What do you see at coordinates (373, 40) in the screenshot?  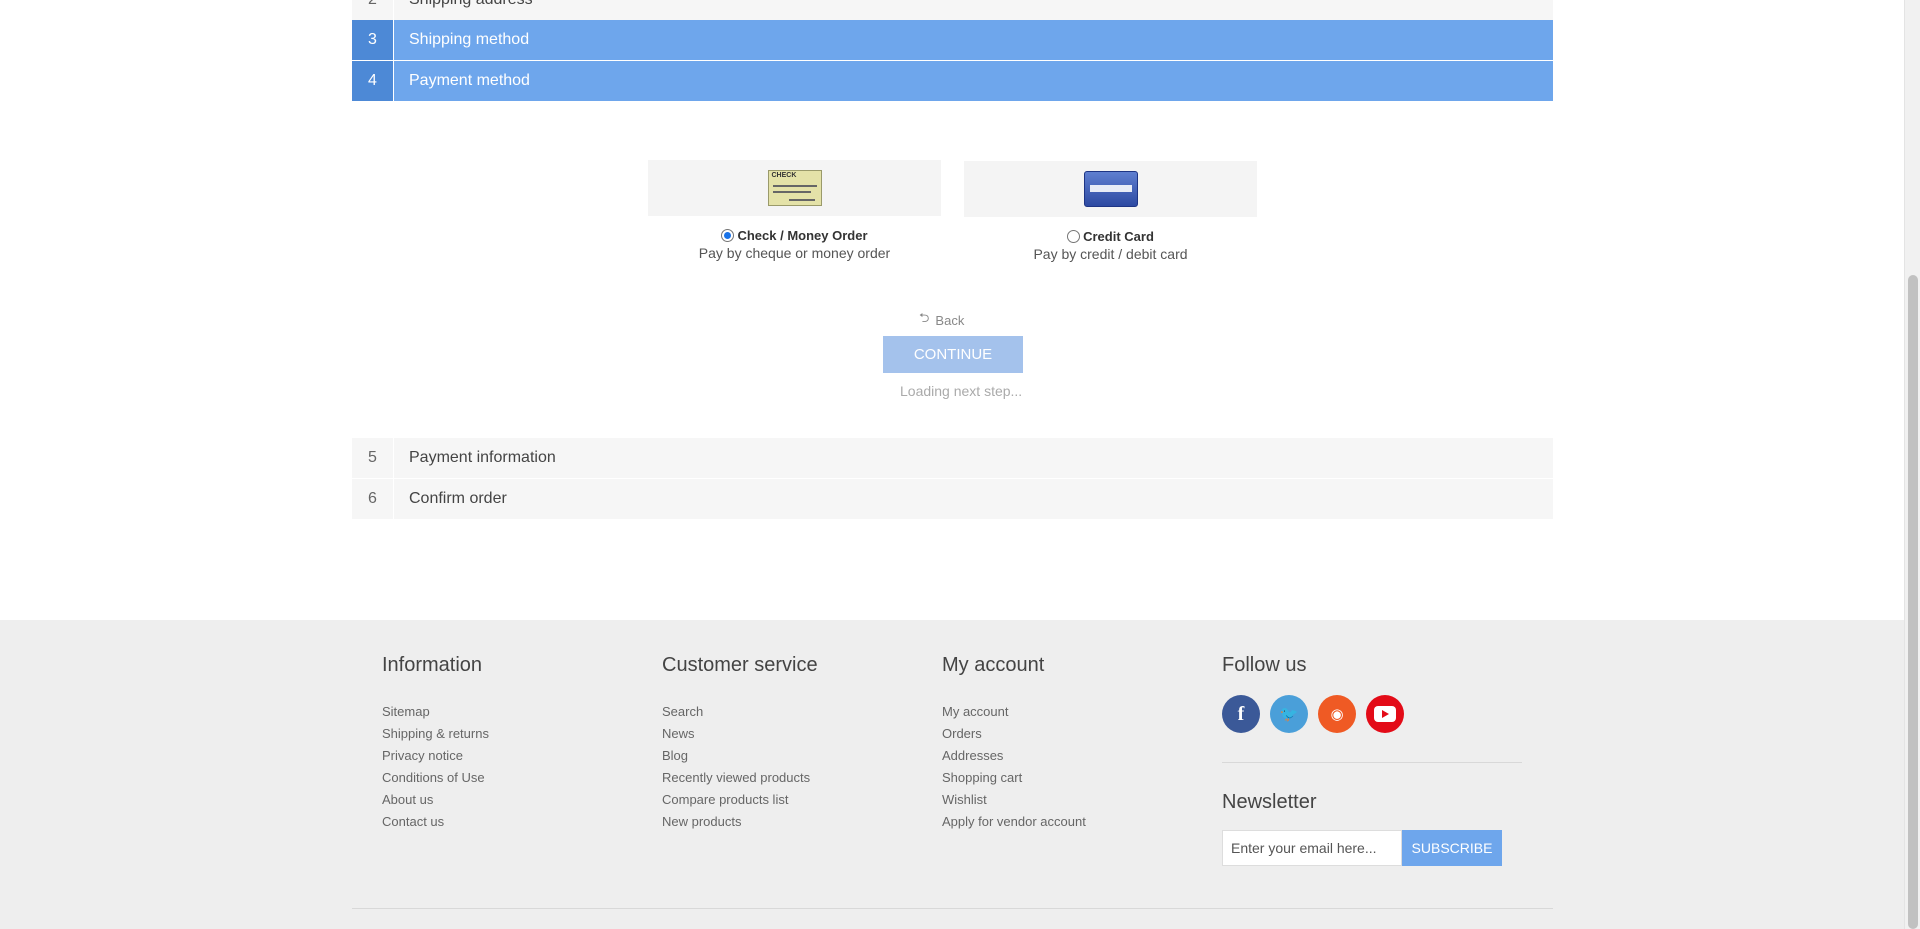 I see `step-number: 3` at bounding box center [373, 40].